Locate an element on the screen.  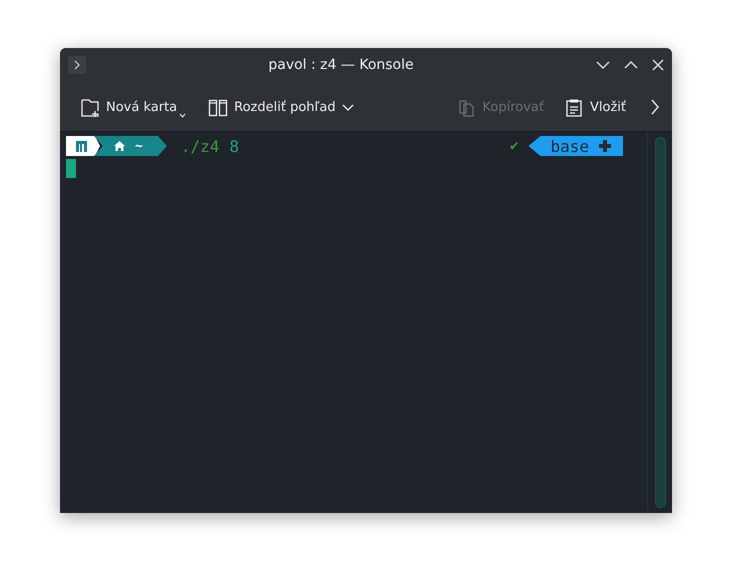
directory-text: ~ is located at coordinates (139, 146).